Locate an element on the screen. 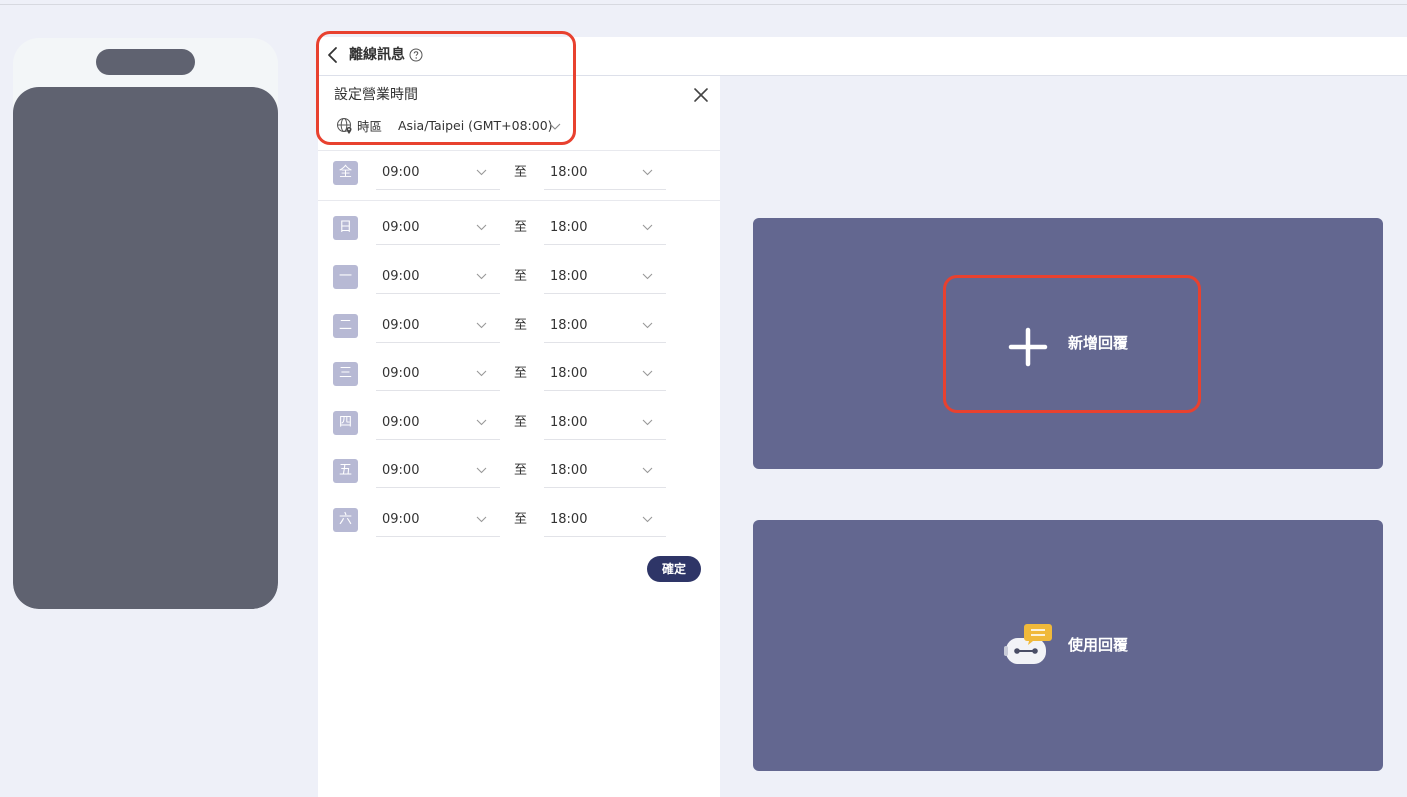  highlight-box-header is located at coordinates (446, 88).